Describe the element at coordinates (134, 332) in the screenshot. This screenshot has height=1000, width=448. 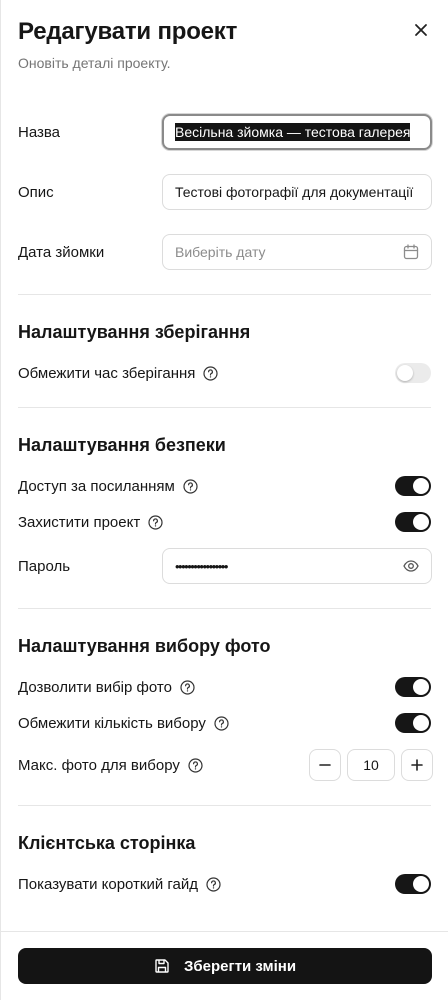
I see `storage-section-title: Налаштування зберігання` at that location.